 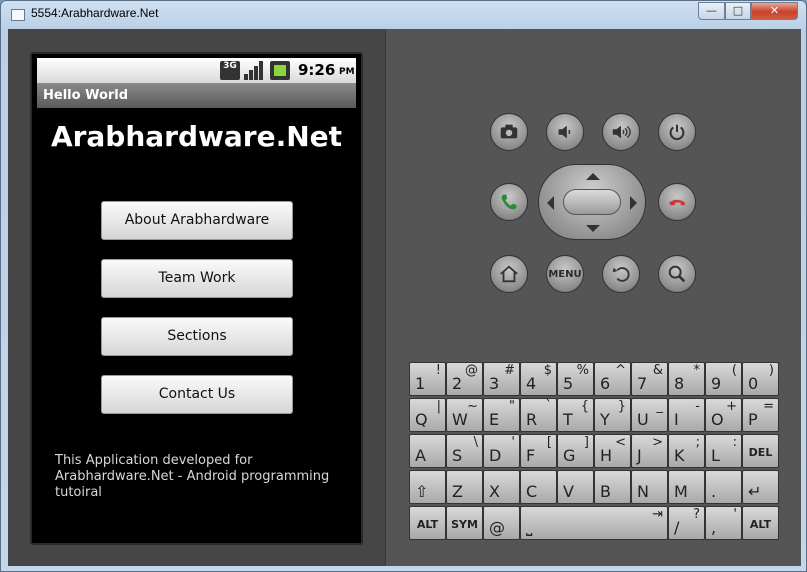 I want to click on space-key: ⎵ ⇥, so click(x=594, y=523).